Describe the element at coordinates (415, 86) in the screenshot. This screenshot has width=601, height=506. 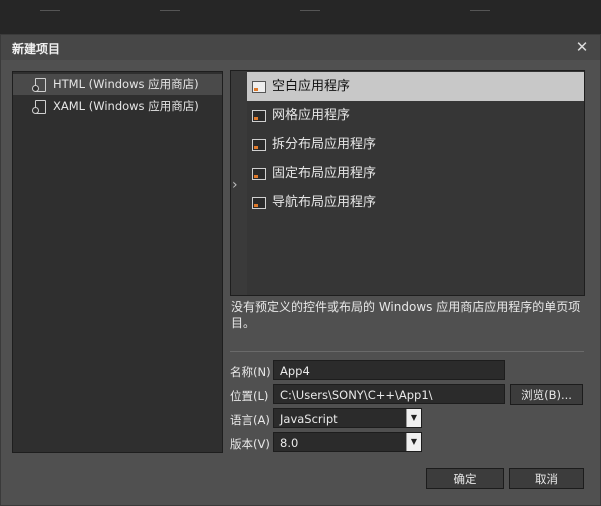
I see `template-item-blank: 空白应用程序` at that location.